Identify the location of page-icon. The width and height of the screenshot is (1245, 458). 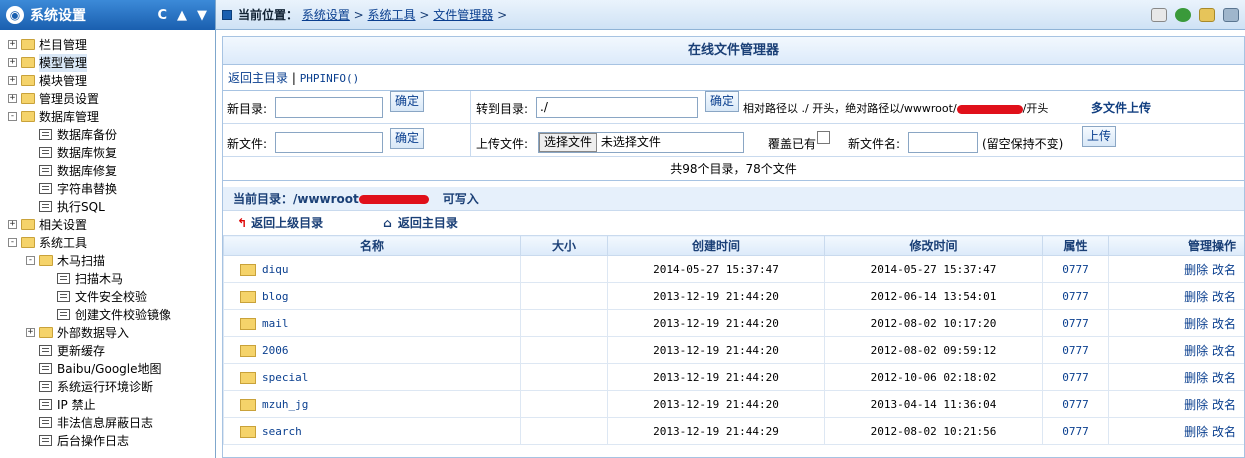
(45, 350).